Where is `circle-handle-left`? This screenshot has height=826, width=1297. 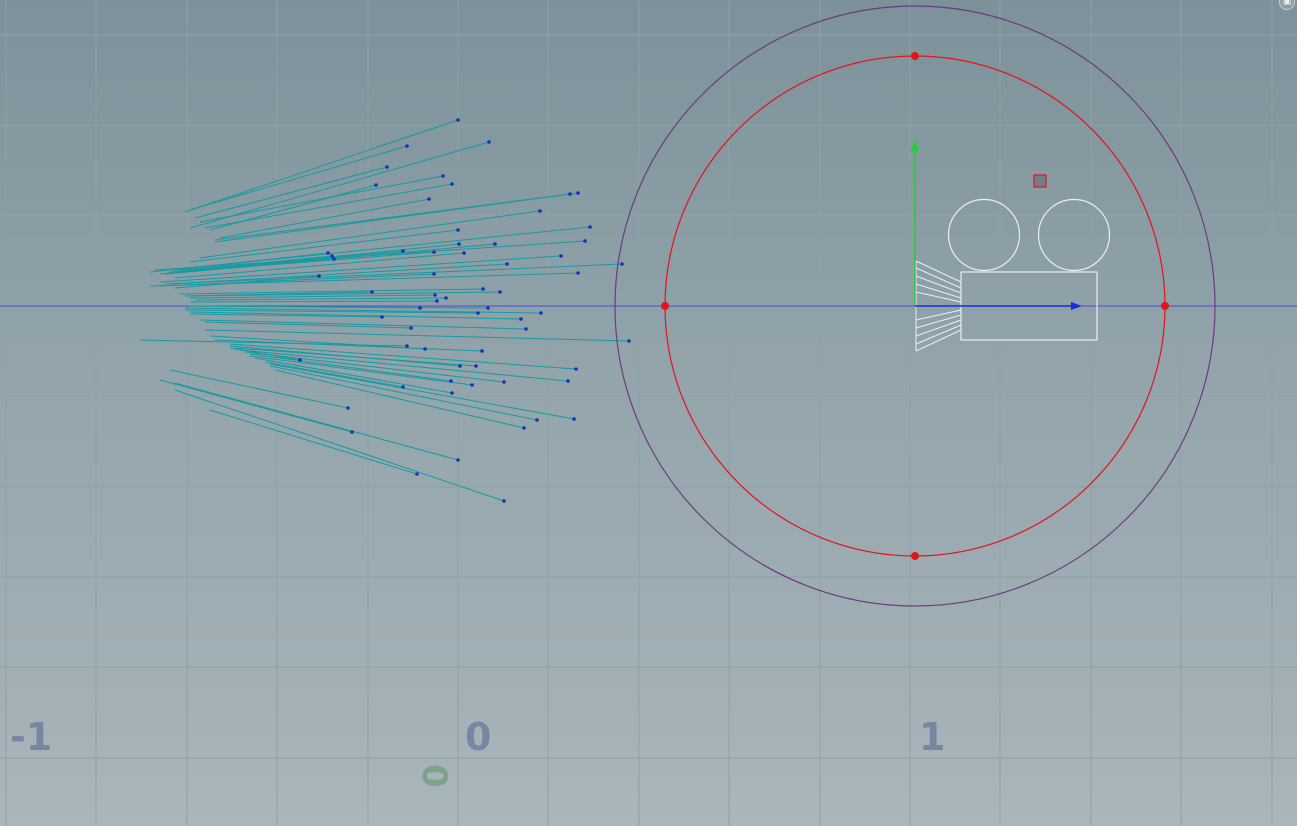
circle-handle-left is located at coordinates (665, 306).